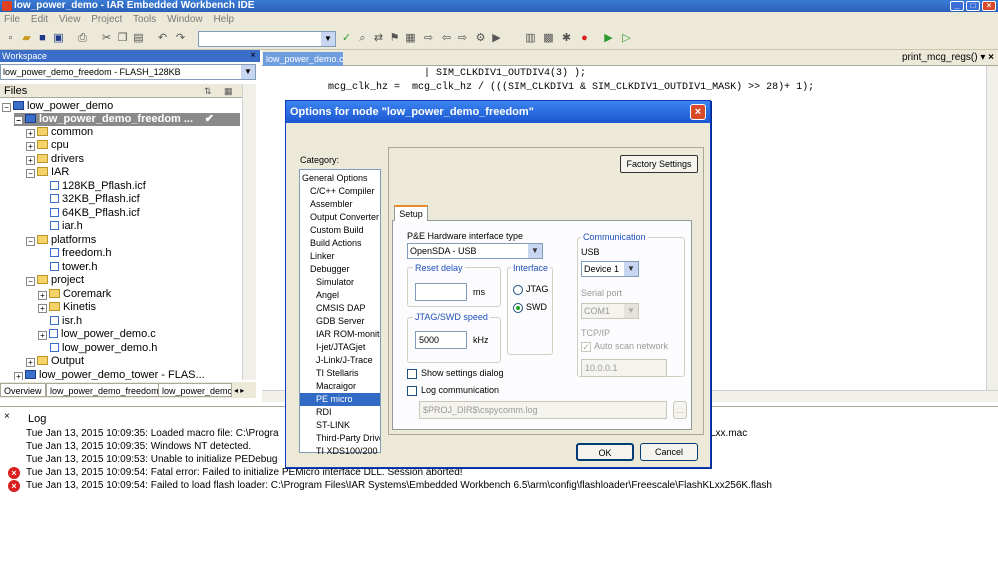 This screenshot has height=573, width=998. I want to click on auto-scan-checkbox: ✓, so click(586, 347).